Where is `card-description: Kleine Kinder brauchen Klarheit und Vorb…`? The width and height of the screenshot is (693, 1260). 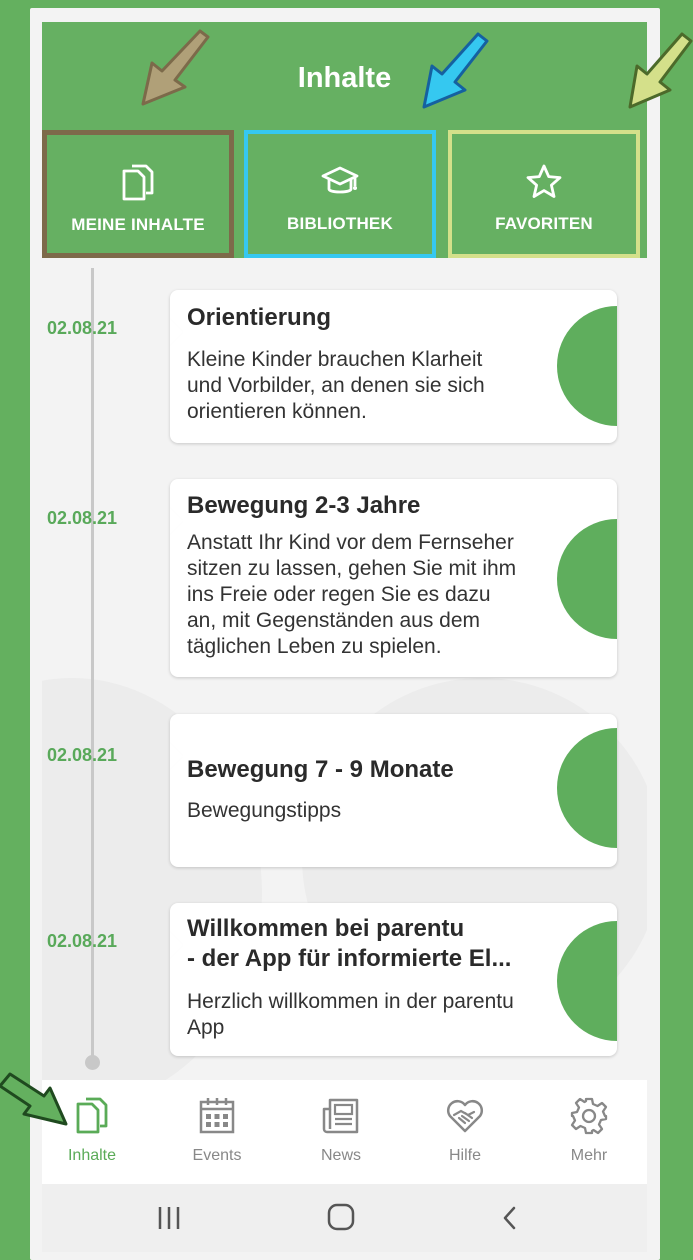 card-description: Kleine Kinder brauchen Klarheit und Vorb… is located at coordinates (371, 386).